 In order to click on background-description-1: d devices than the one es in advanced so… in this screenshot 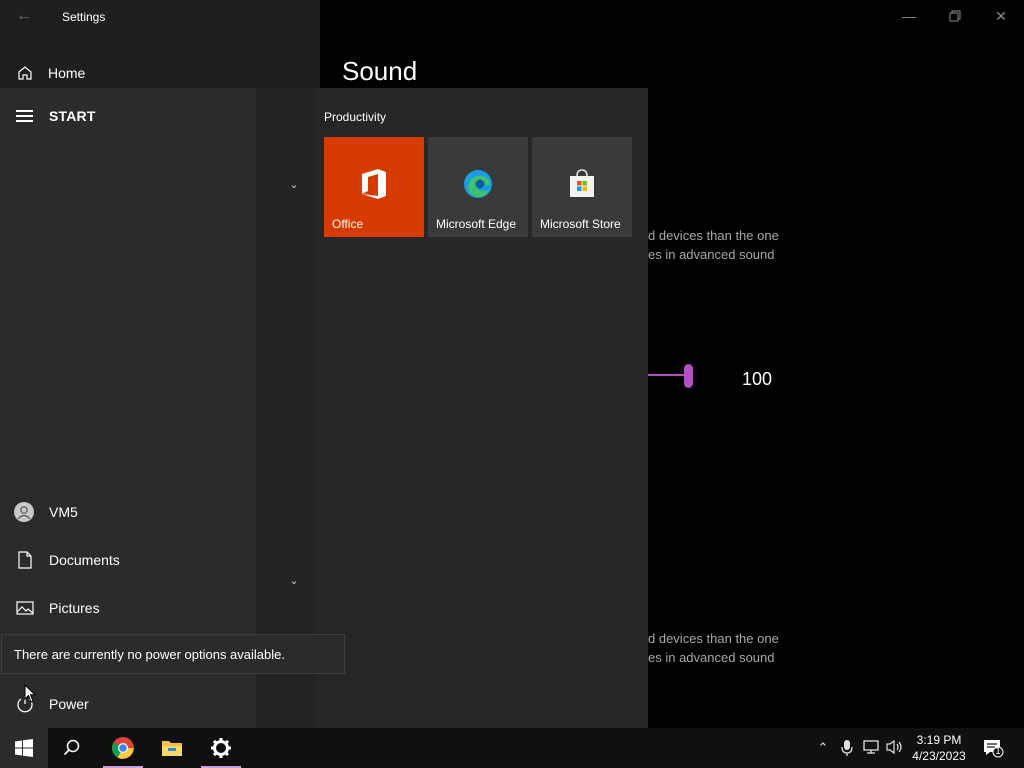, I will do `click(713, 245)`.